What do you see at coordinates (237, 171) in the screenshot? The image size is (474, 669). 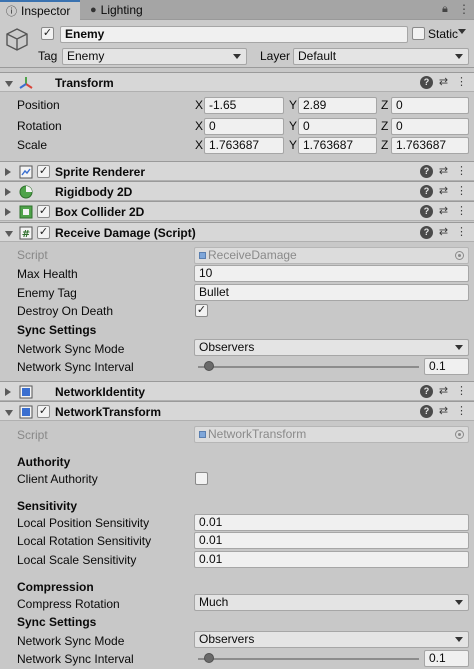 I see `sprite-renderer-header: ✓ Sprite Renderer ? ⇄ ⋮` at bounding box center [237, 171].